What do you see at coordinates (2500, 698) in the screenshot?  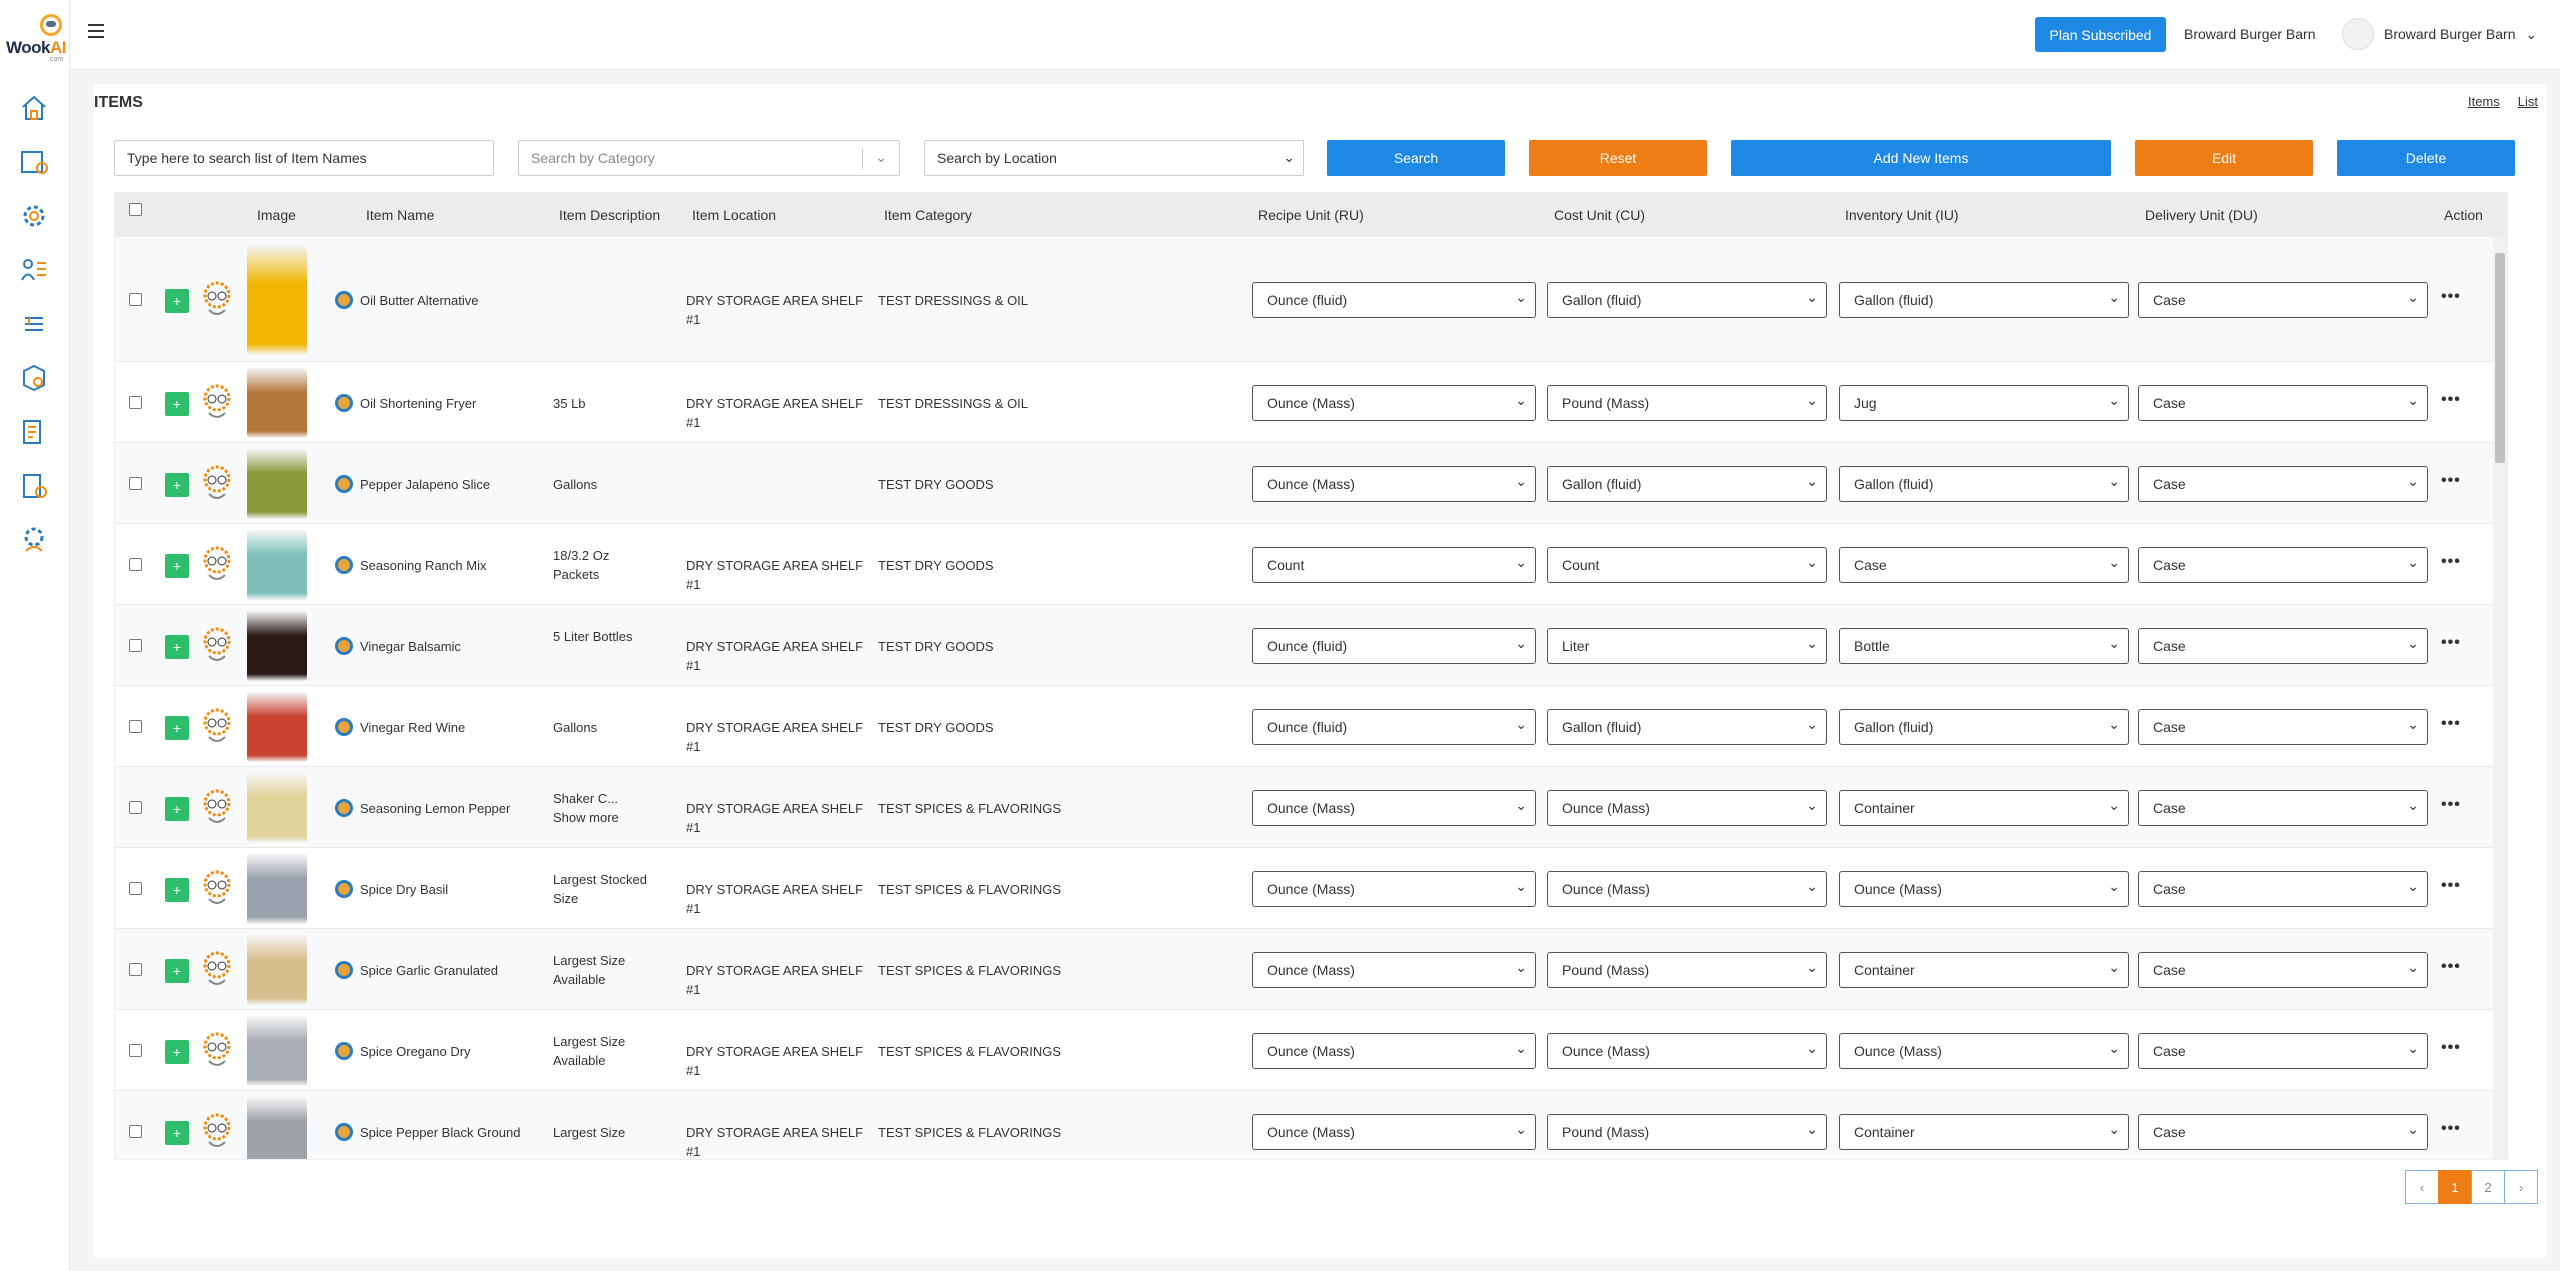 I see `vertical-scrollbar` at bounding box center [2500, 698].